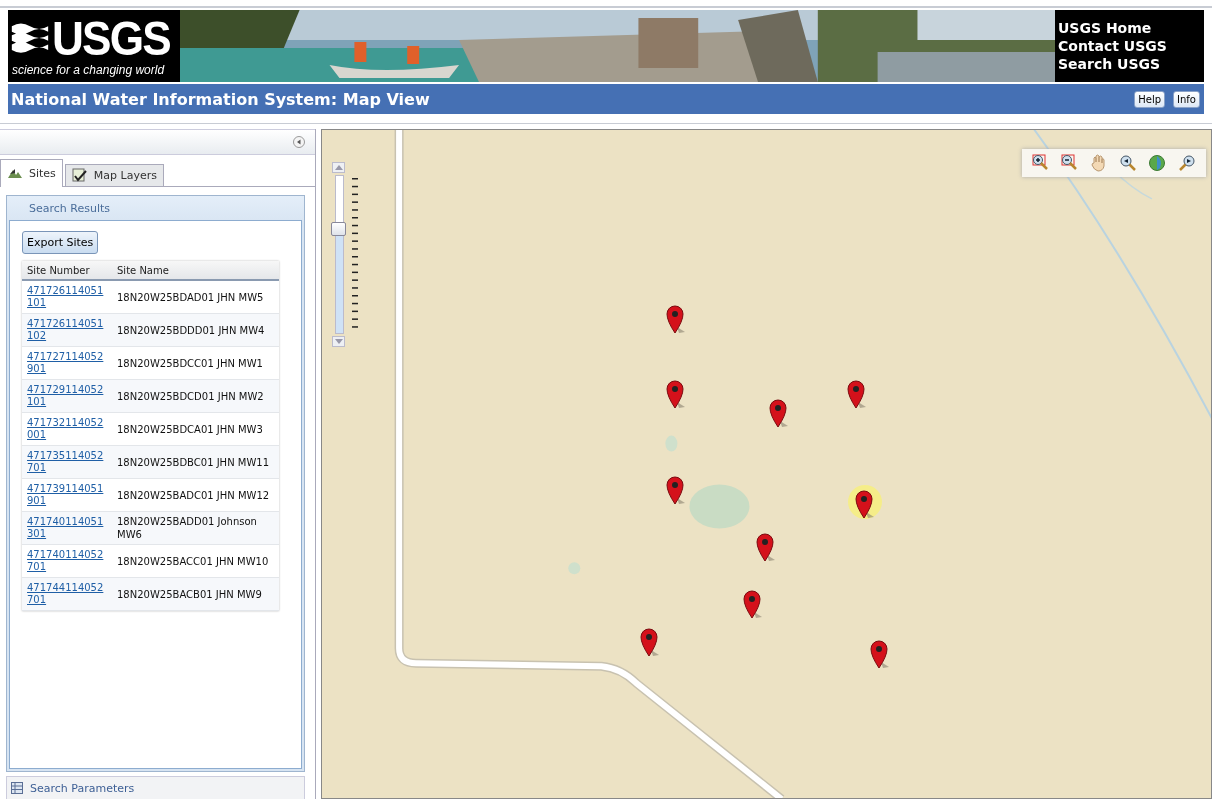  What do you see at coordinates (338, 228) in the screenshot?
I see `zoom-slider-thumb` at bounding box center [338, 228].